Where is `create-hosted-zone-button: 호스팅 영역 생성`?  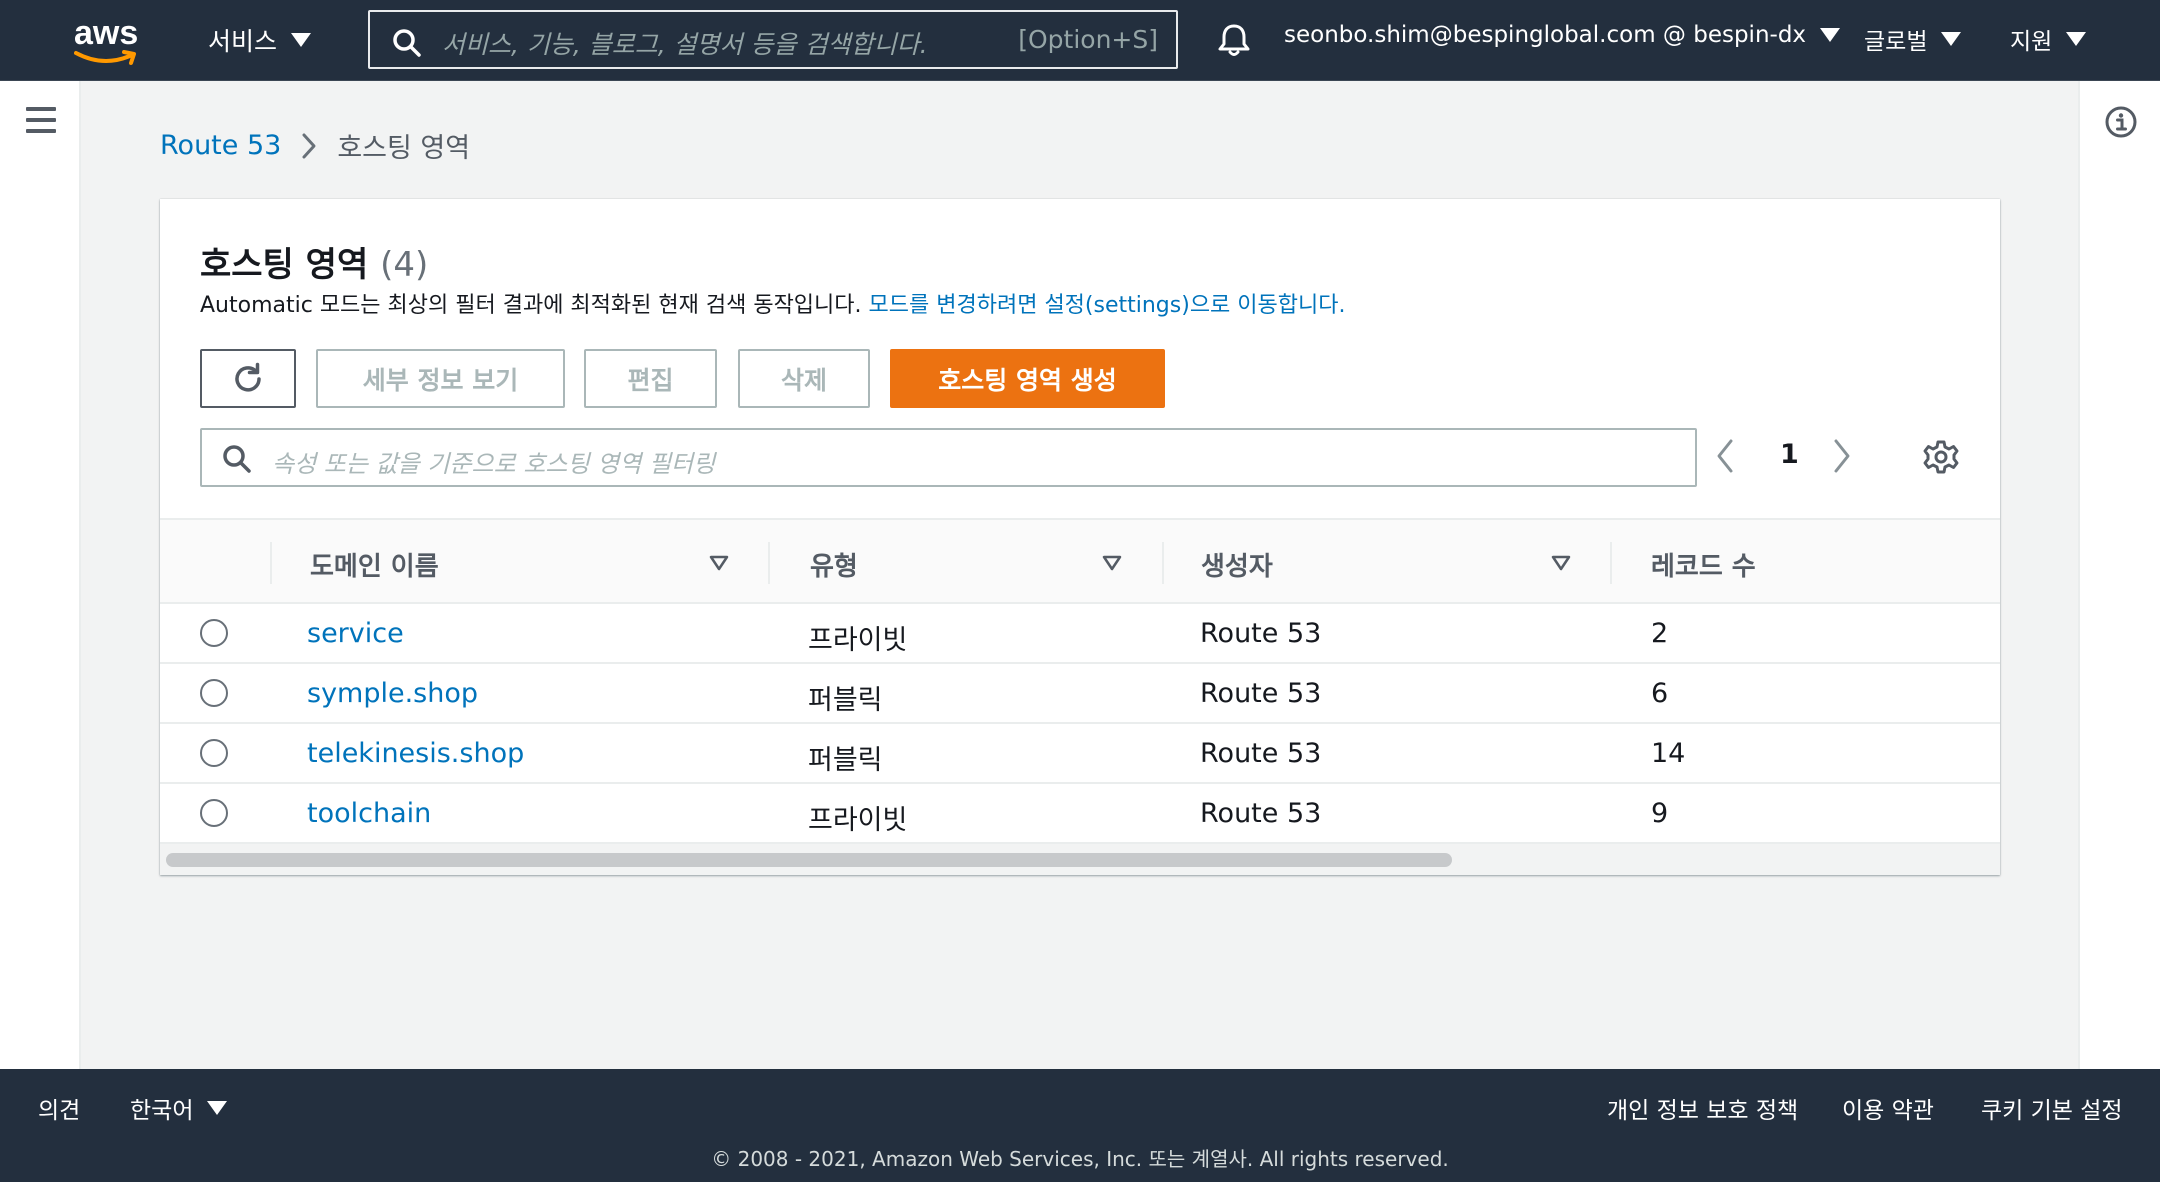 create-hosted-zone-button: 호스팅 영역 생성 is located at coordinates (1027, 378).